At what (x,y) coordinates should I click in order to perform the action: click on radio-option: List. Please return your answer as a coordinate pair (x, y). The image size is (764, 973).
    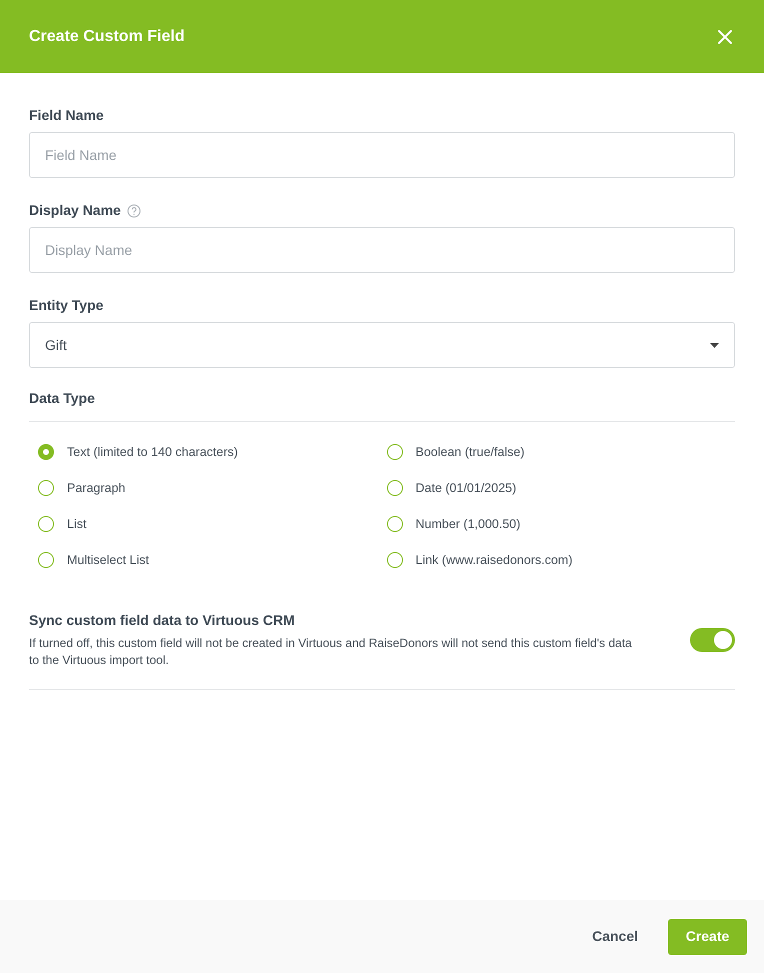
    Looking at the image, I should click on (212, 524).